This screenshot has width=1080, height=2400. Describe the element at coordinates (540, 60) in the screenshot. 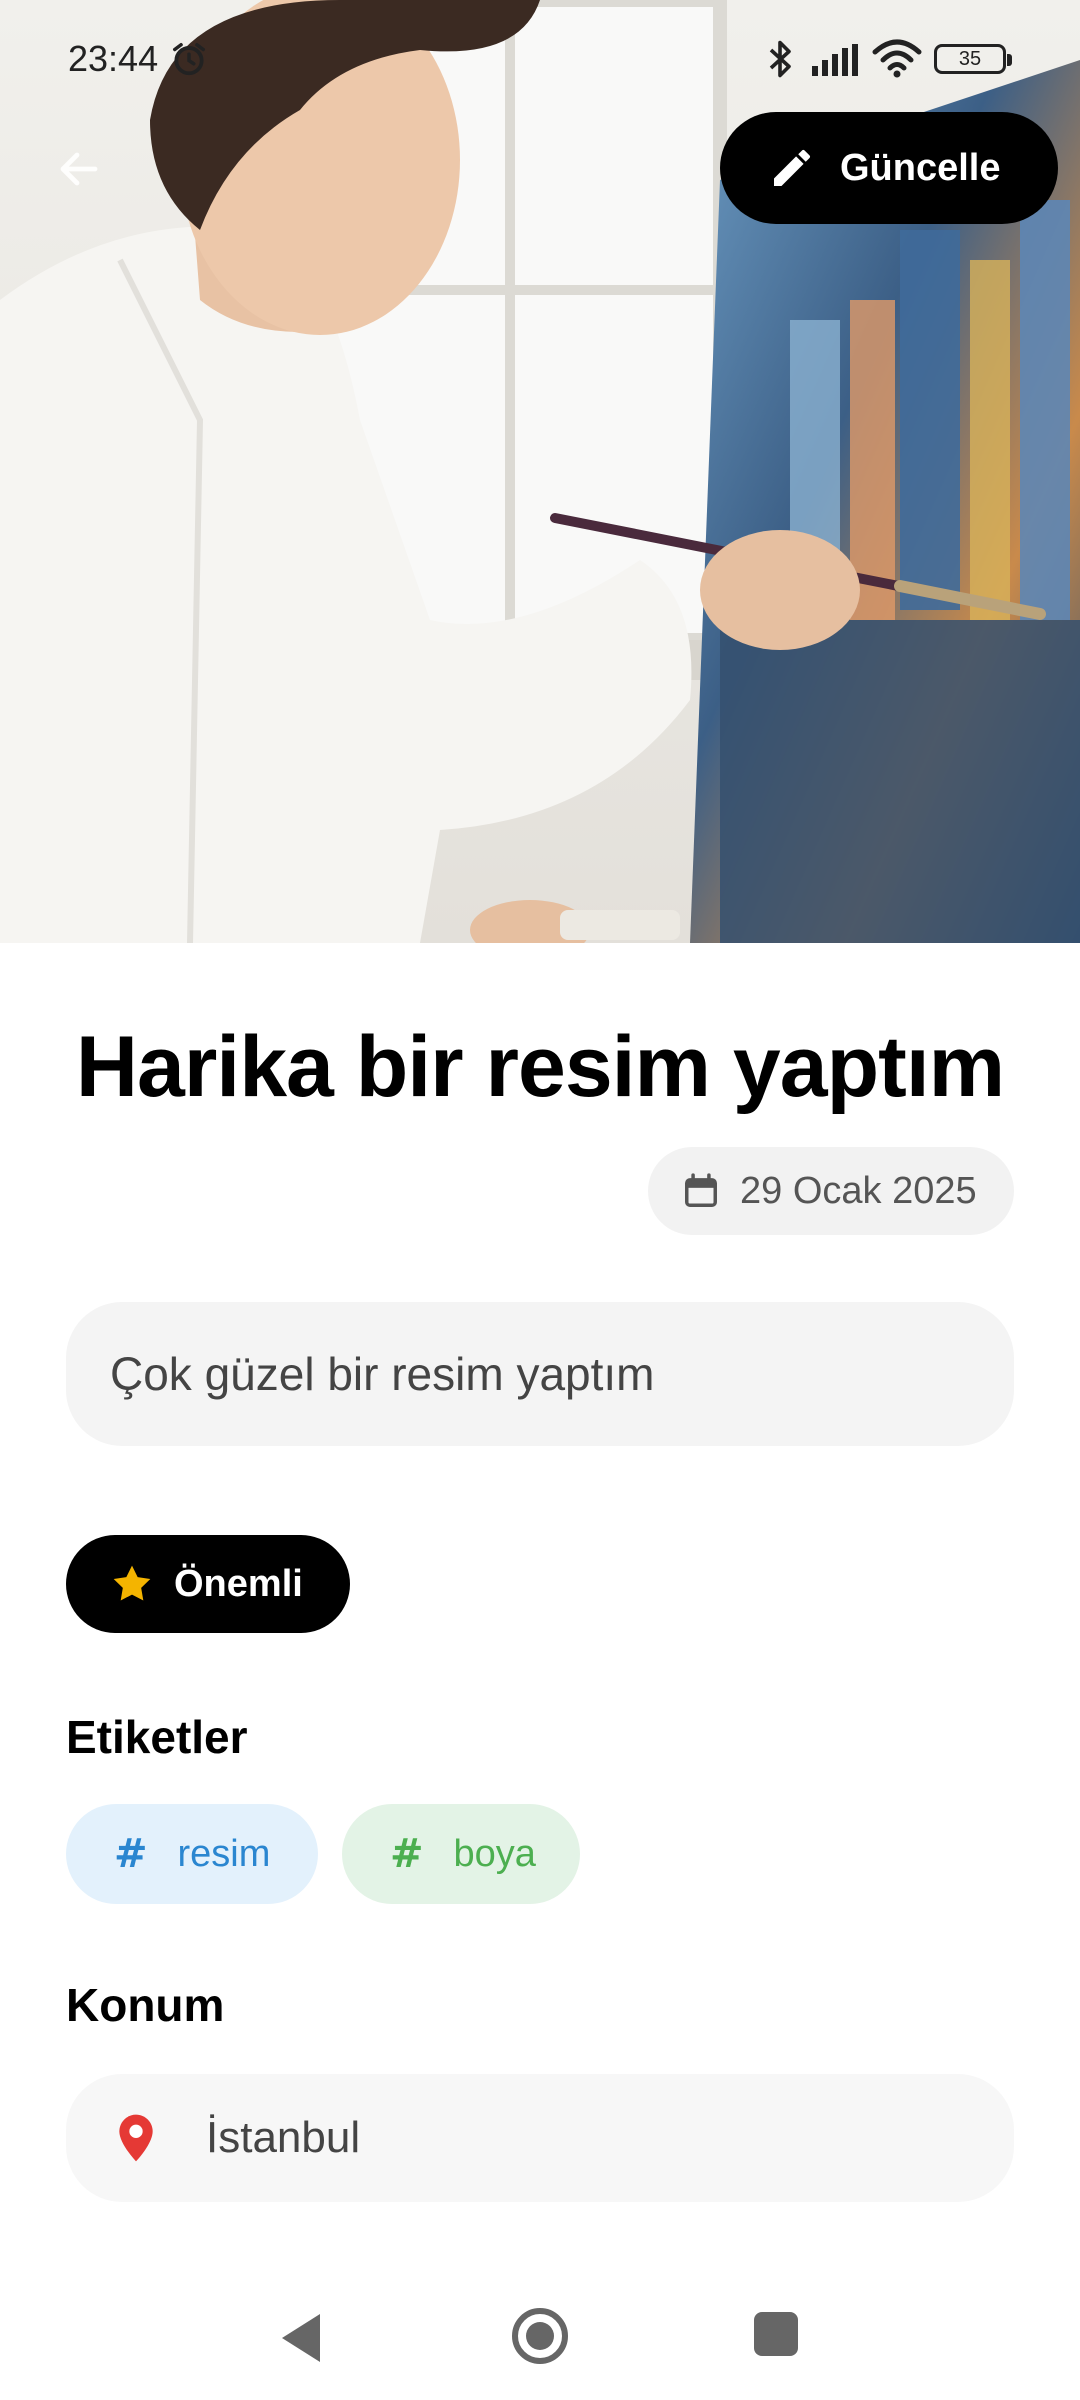

I see `status-bar: 23:44 35` at that location.